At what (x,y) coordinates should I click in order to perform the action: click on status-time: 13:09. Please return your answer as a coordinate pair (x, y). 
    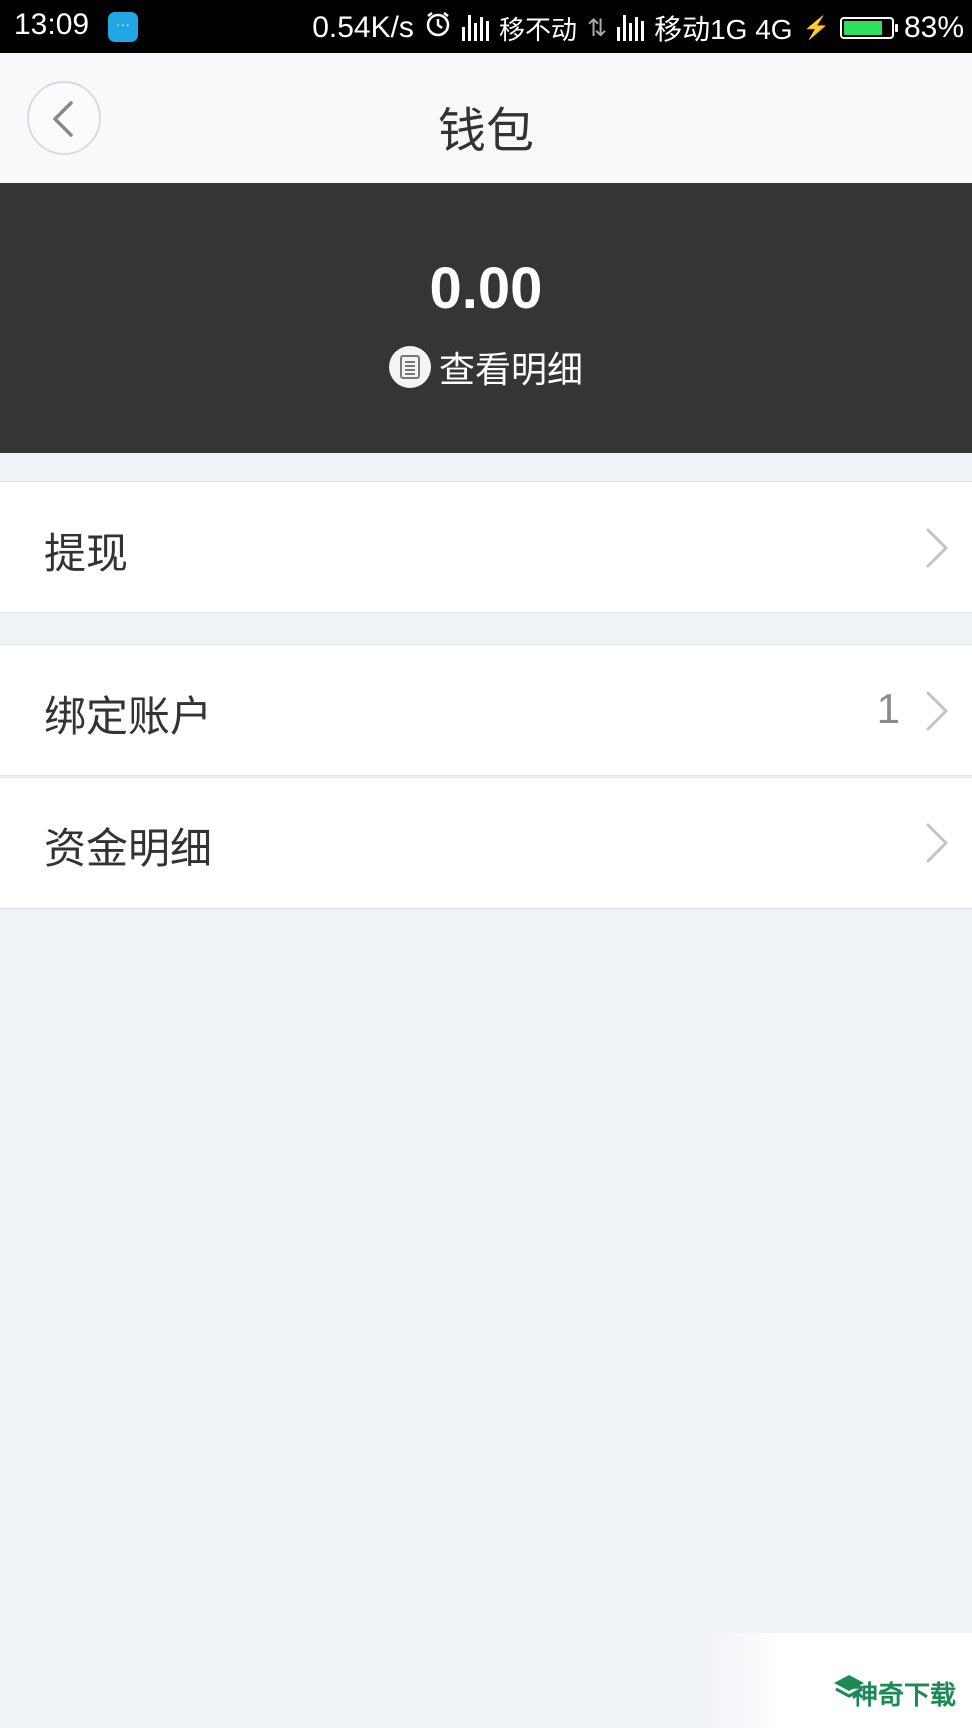
    Looking at the image, I should click on (52, 24).